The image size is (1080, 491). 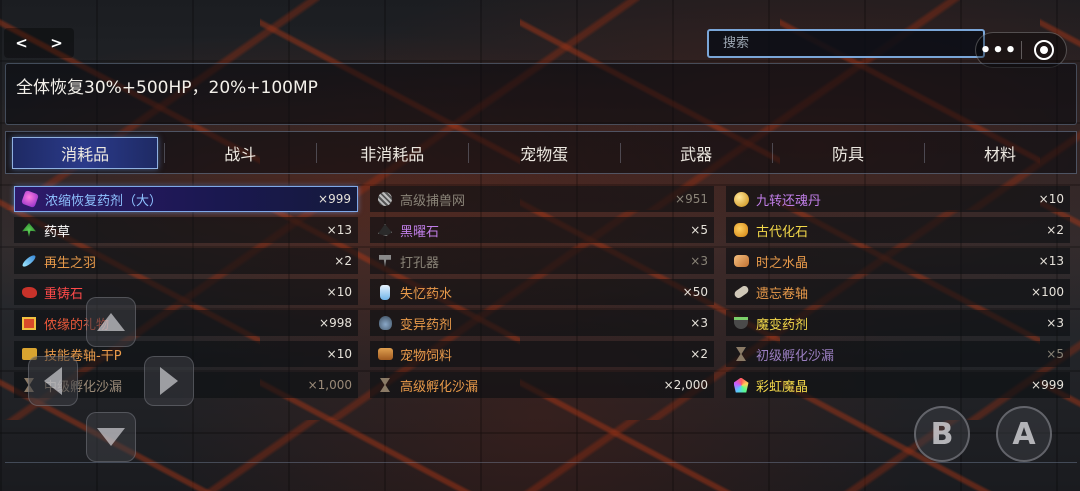 I want to click on dpad-left-button, so click(x=53, y=381).